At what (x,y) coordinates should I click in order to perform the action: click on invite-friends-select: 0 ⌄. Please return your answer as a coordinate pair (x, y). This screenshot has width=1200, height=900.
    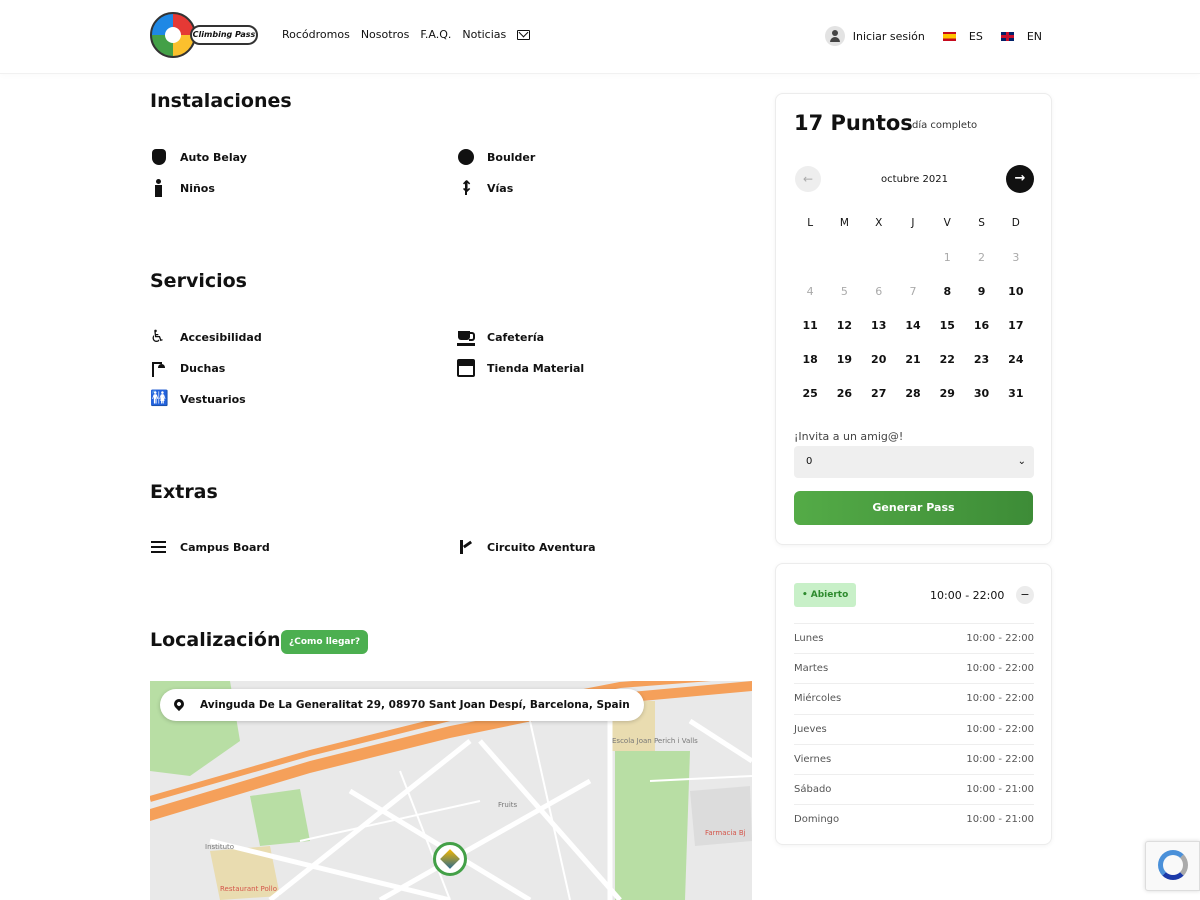
    Looking at the image, I should click on (914, 462).